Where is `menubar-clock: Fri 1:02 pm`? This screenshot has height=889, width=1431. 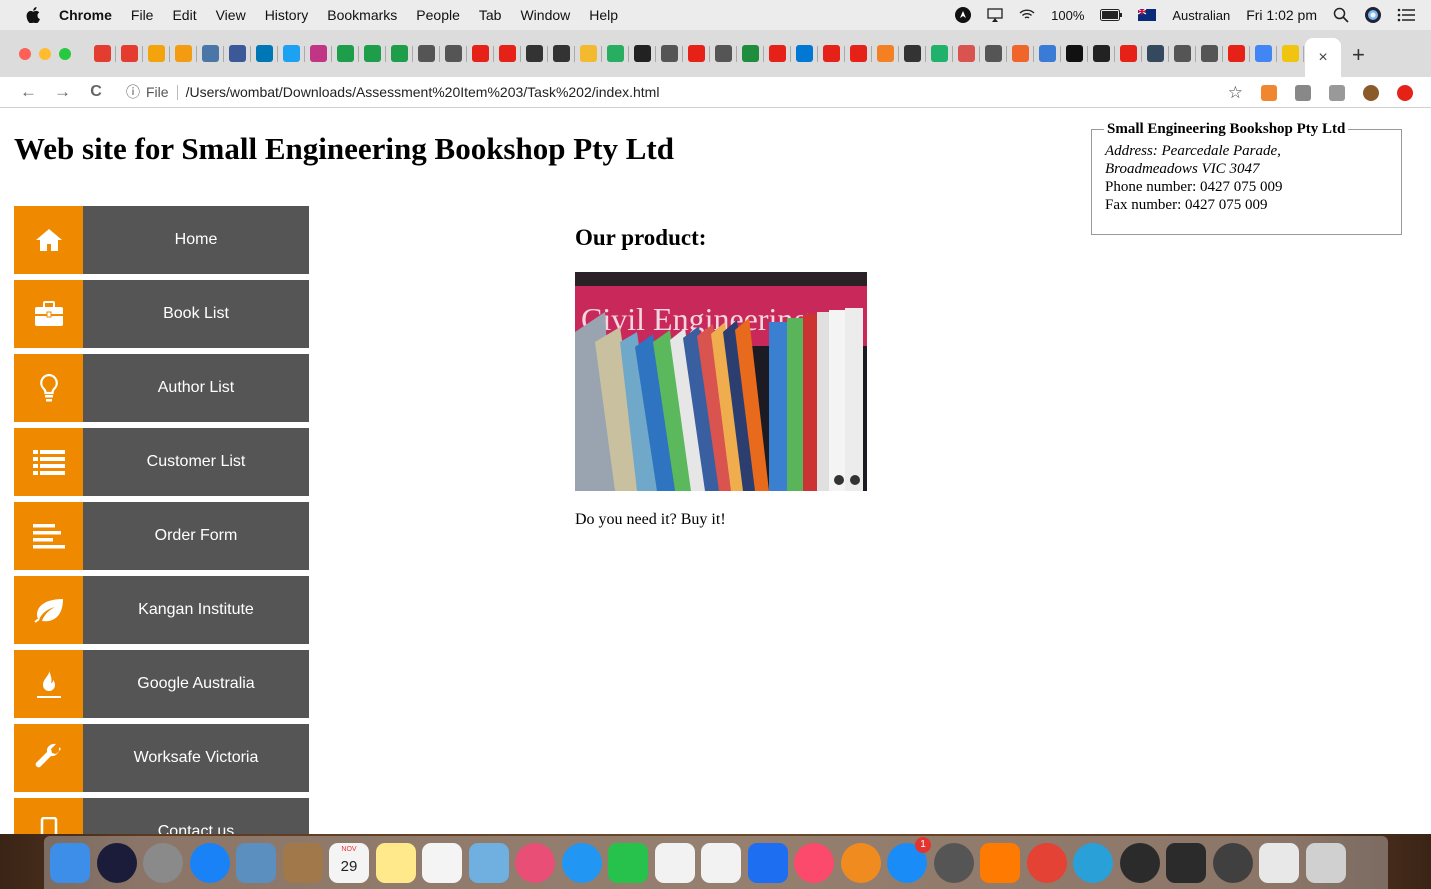 menubar-clock: Fri 1:02 pm is located at coordinates (1281, 15).